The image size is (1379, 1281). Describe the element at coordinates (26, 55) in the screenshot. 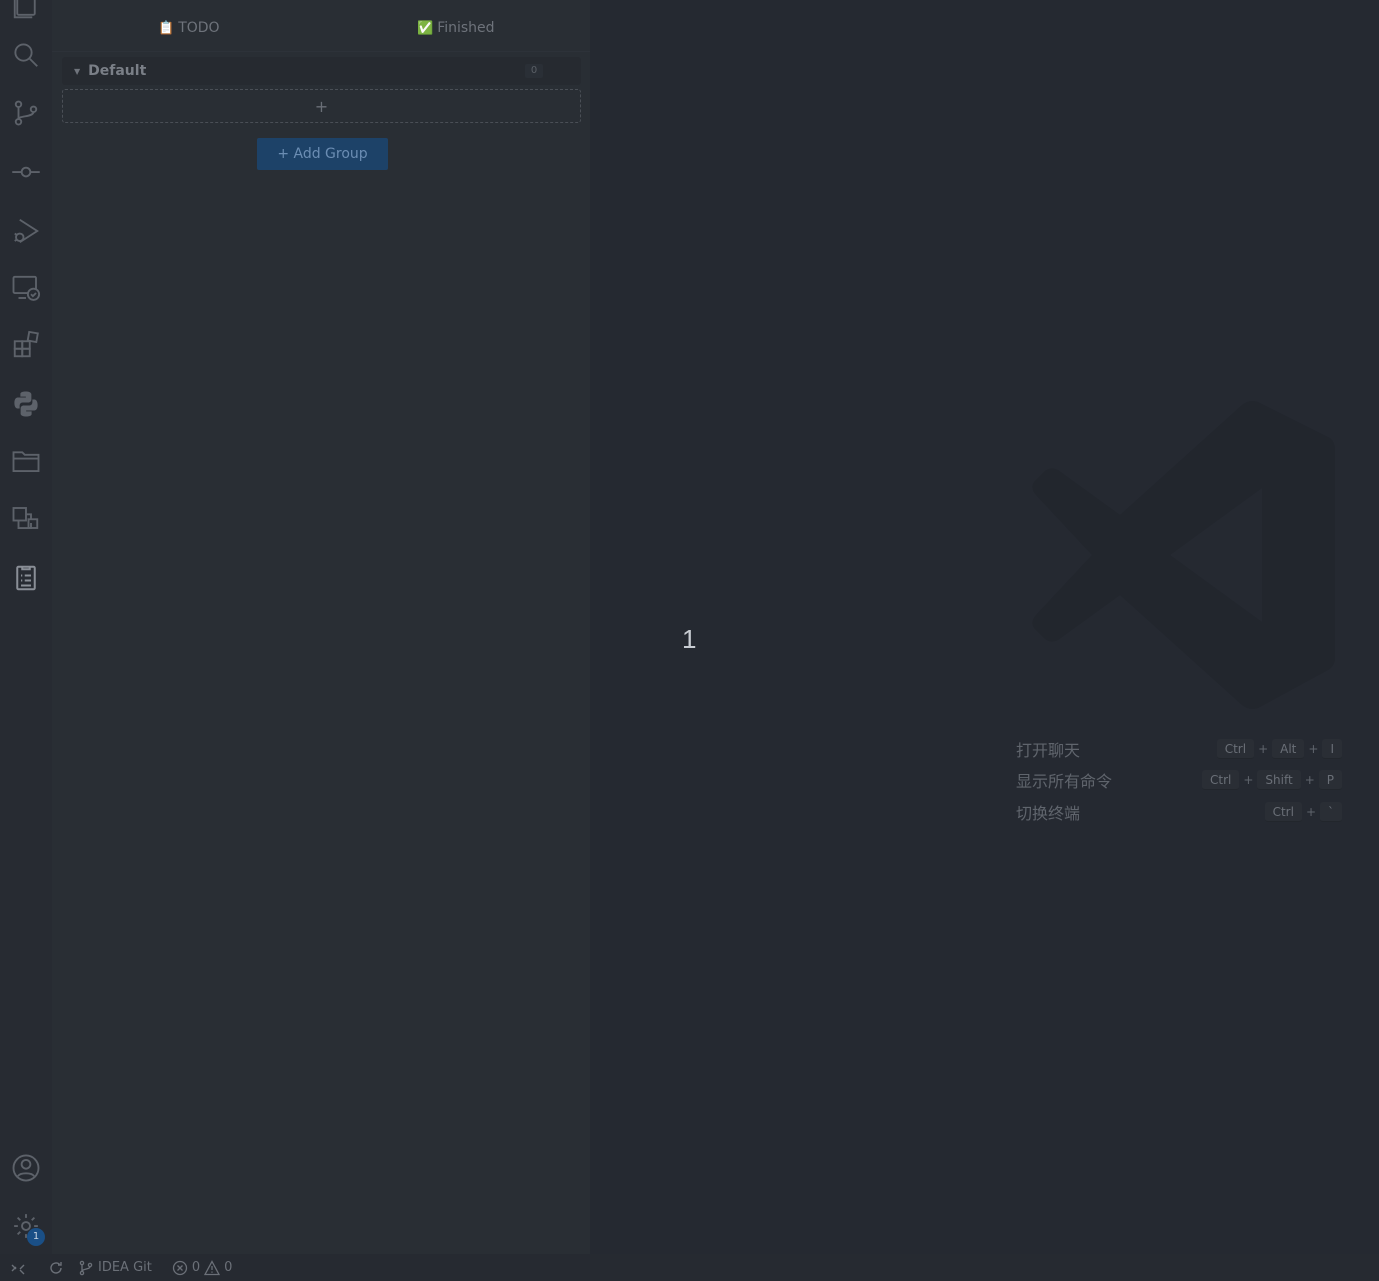

I see `search-icon` at that location.